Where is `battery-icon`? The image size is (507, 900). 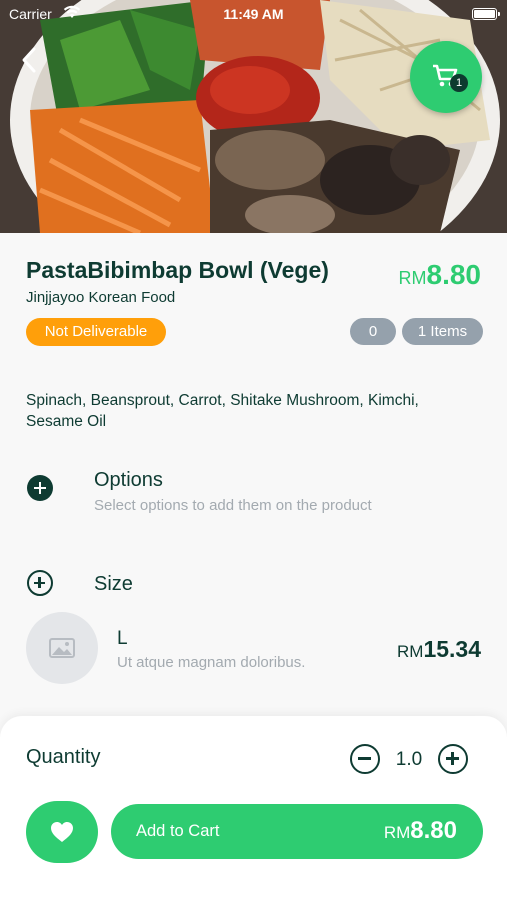 battery-icon is located at coordinates (486, 14).